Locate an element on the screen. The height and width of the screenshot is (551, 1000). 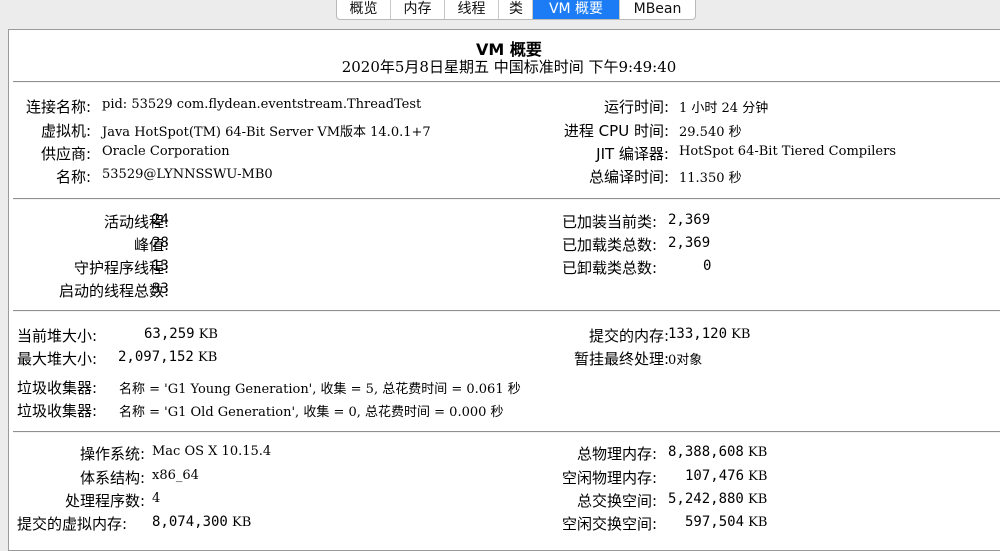
free-physical-memory-label: 空闲物理内存: is located at coordinates (609, 478).